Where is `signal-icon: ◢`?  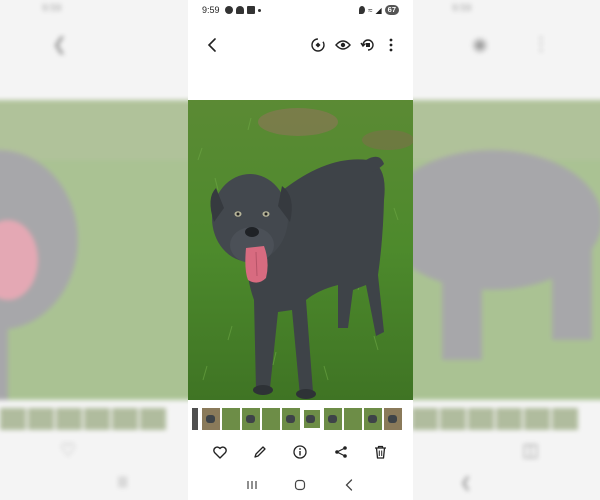
signal-icon: ◢ is located at coordinates (378, 10).